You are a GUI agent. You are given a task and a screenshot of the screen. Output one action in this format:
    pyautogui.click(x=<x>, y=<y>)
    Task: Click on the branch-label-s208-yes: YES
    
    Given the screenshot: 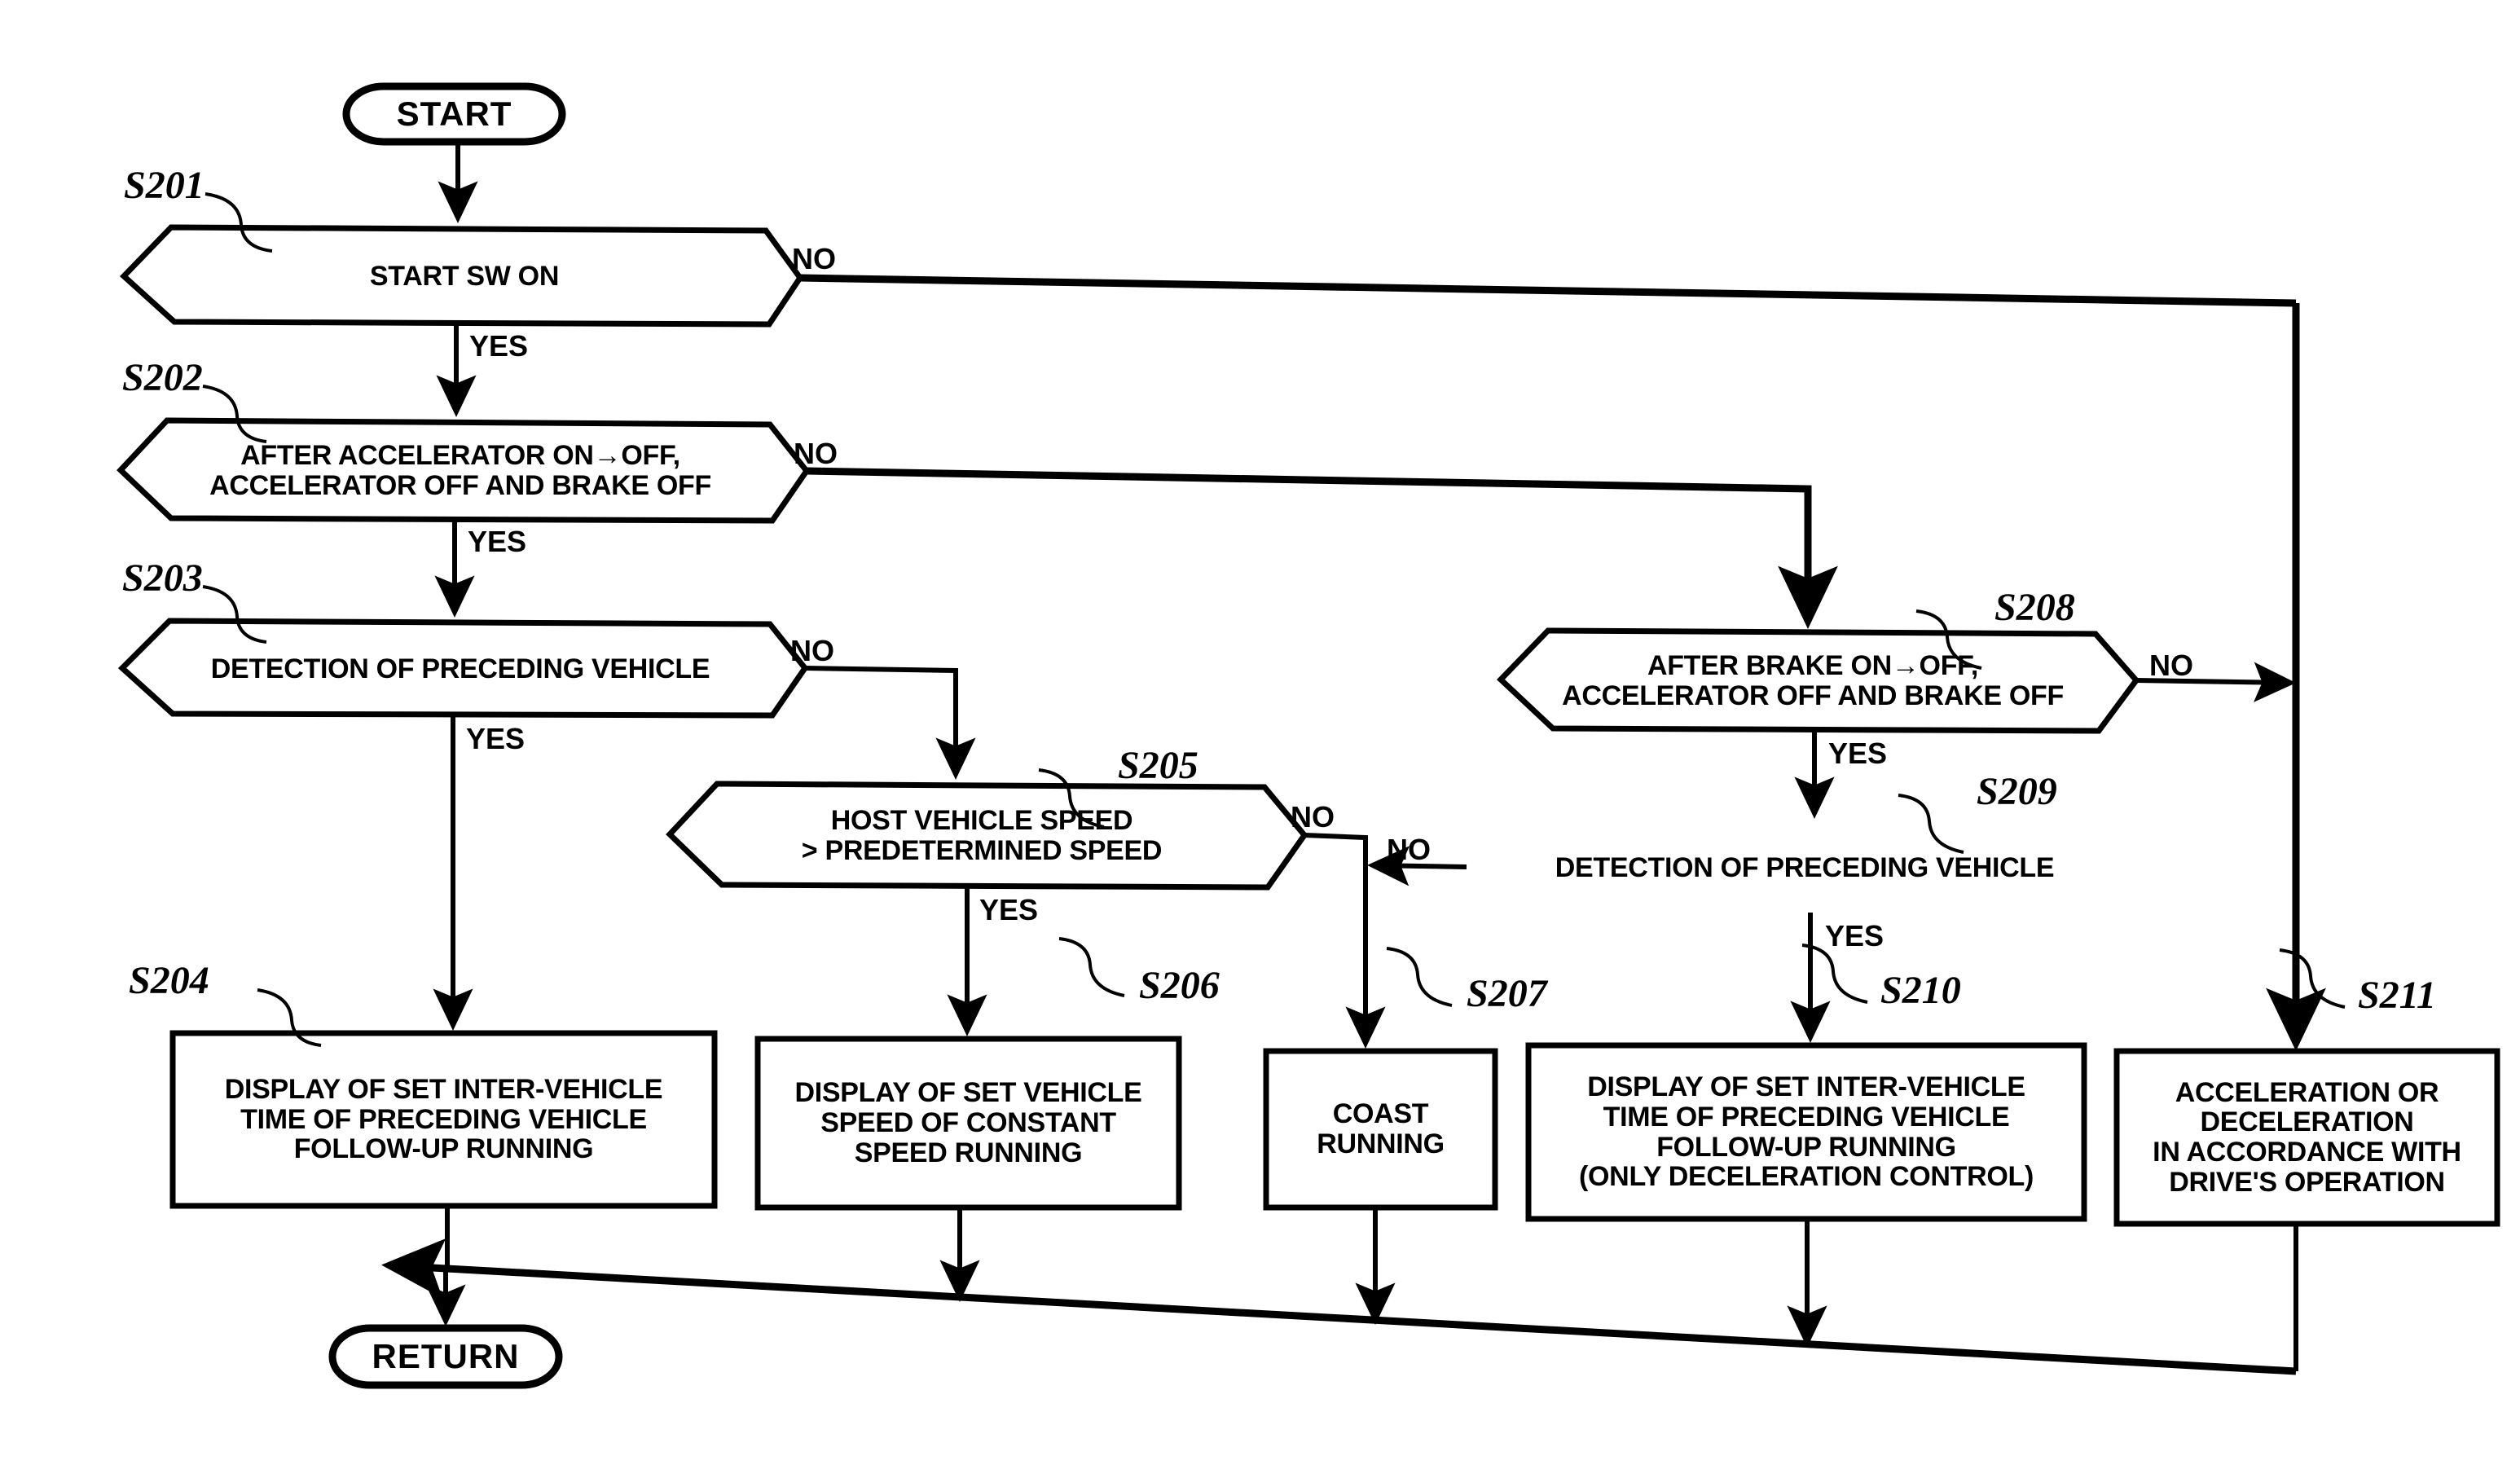 What is the action you would take?
    pyautogui.click(x=1858, y=753)
    